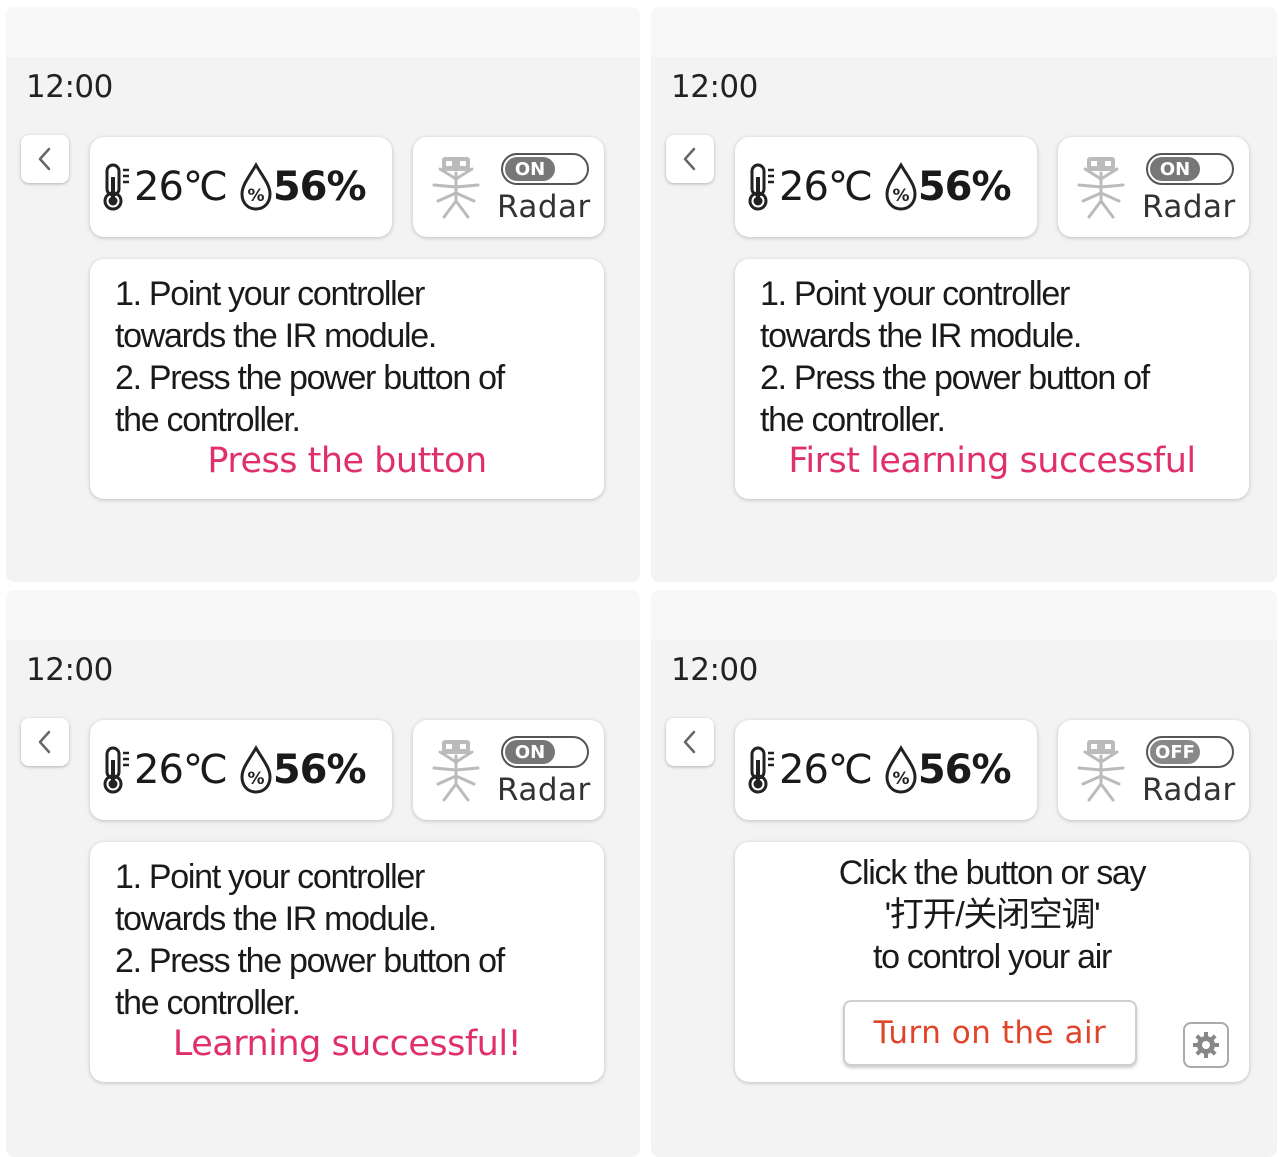  I want to click on voice-line: to control your air, so click(992, 957).